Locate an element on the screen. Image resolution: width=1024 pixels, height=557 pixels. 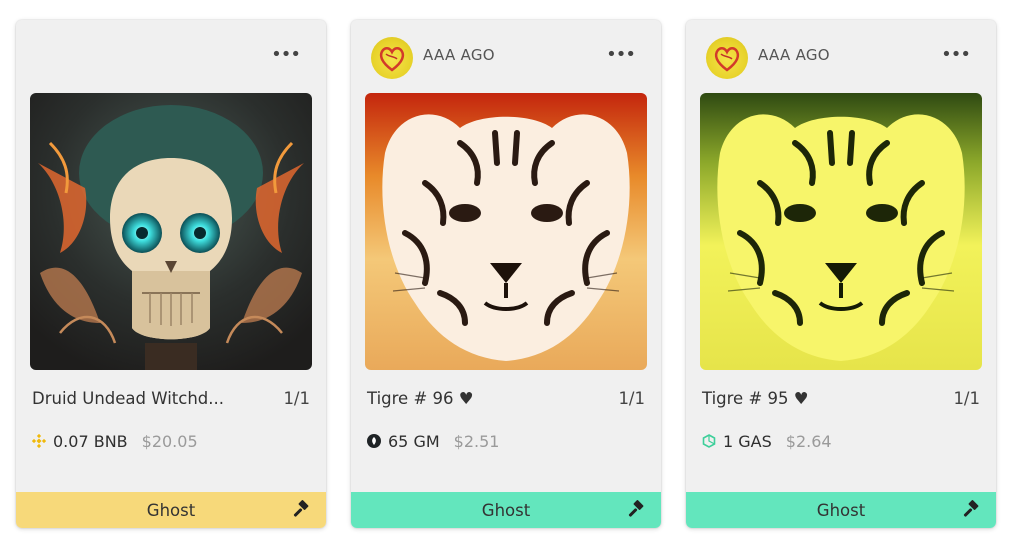
nft-title: Tigre # 95 ♥ is located at coordinates (755, 398).